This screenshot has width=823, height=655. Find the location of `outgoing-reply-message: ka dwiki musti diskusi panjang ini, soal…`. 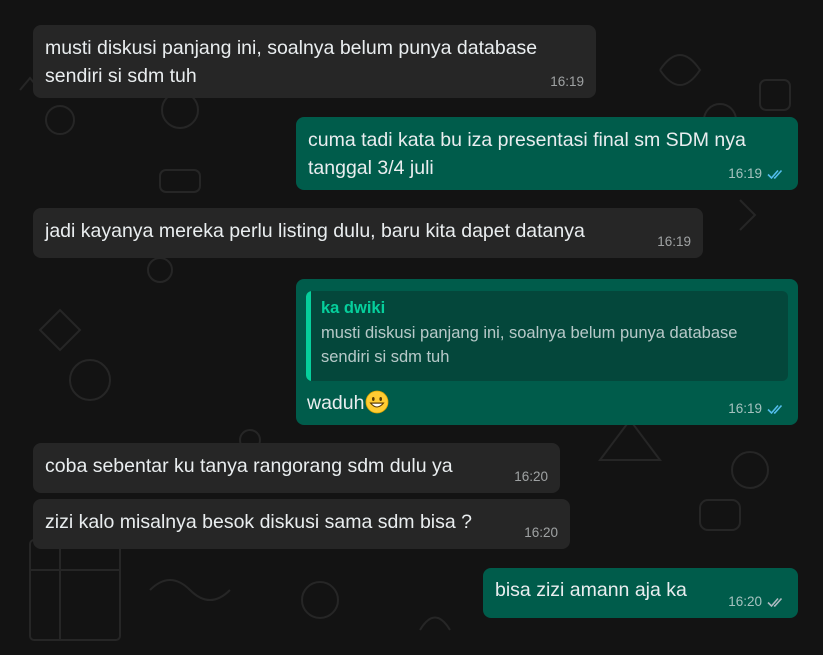

outgoing-reply-message: ka dwiki musti diskusi panjang ini, soal… is located at coordinates (547, 352).